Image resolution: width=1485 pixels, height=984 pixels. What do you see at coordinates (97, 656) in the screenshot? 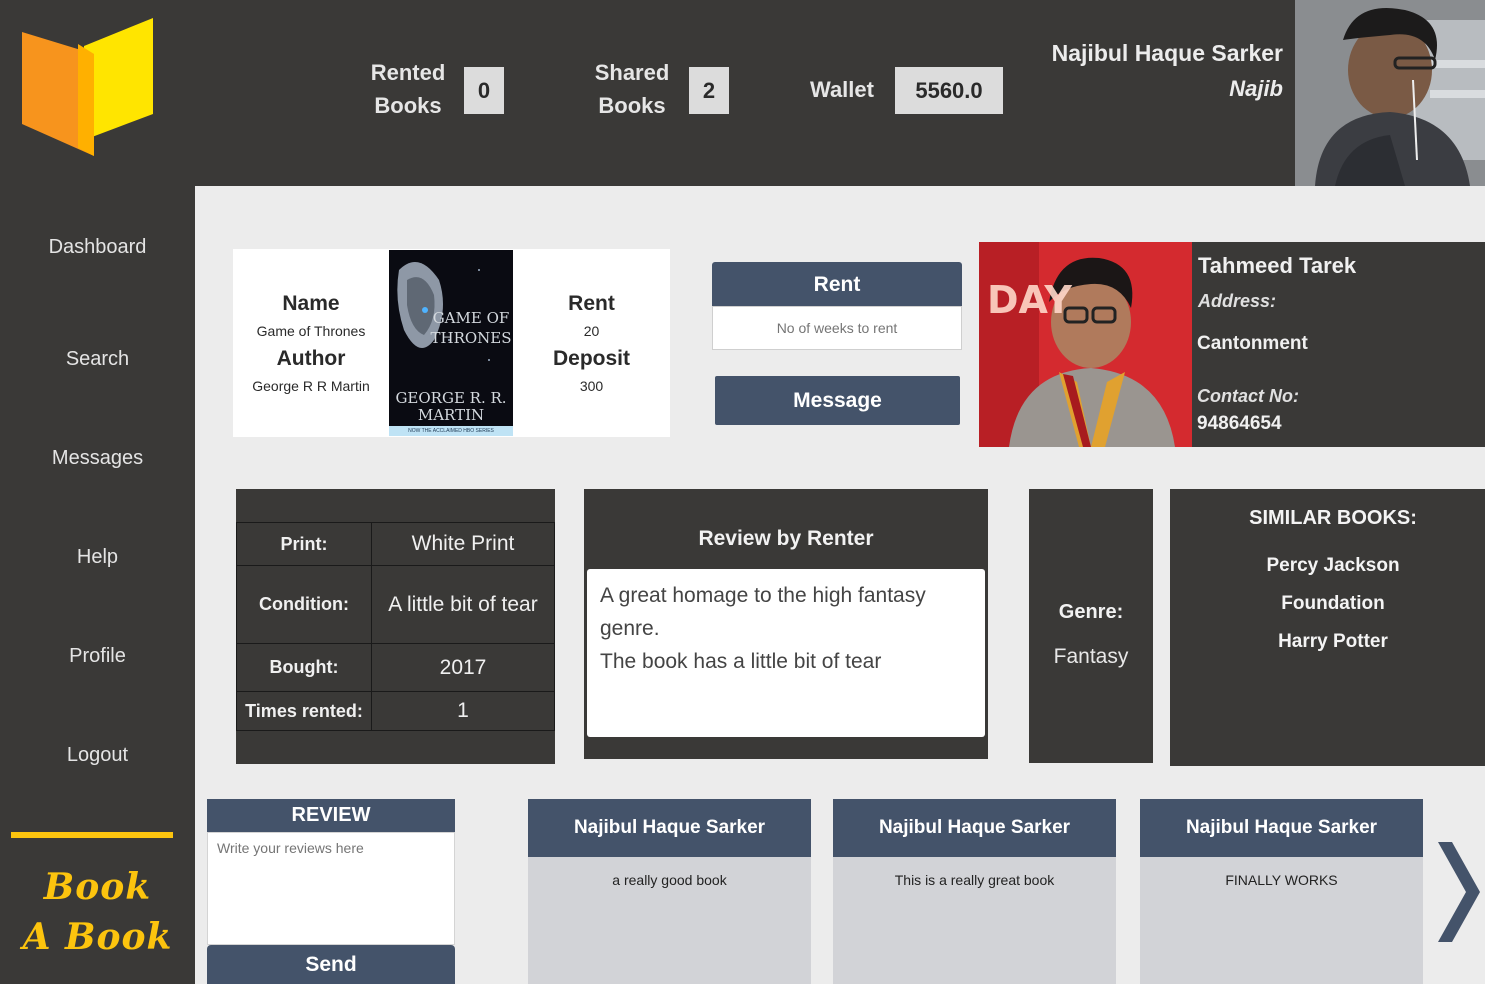
I see `sidebar-item-profile: Profile` at bounding box center [97, 656].